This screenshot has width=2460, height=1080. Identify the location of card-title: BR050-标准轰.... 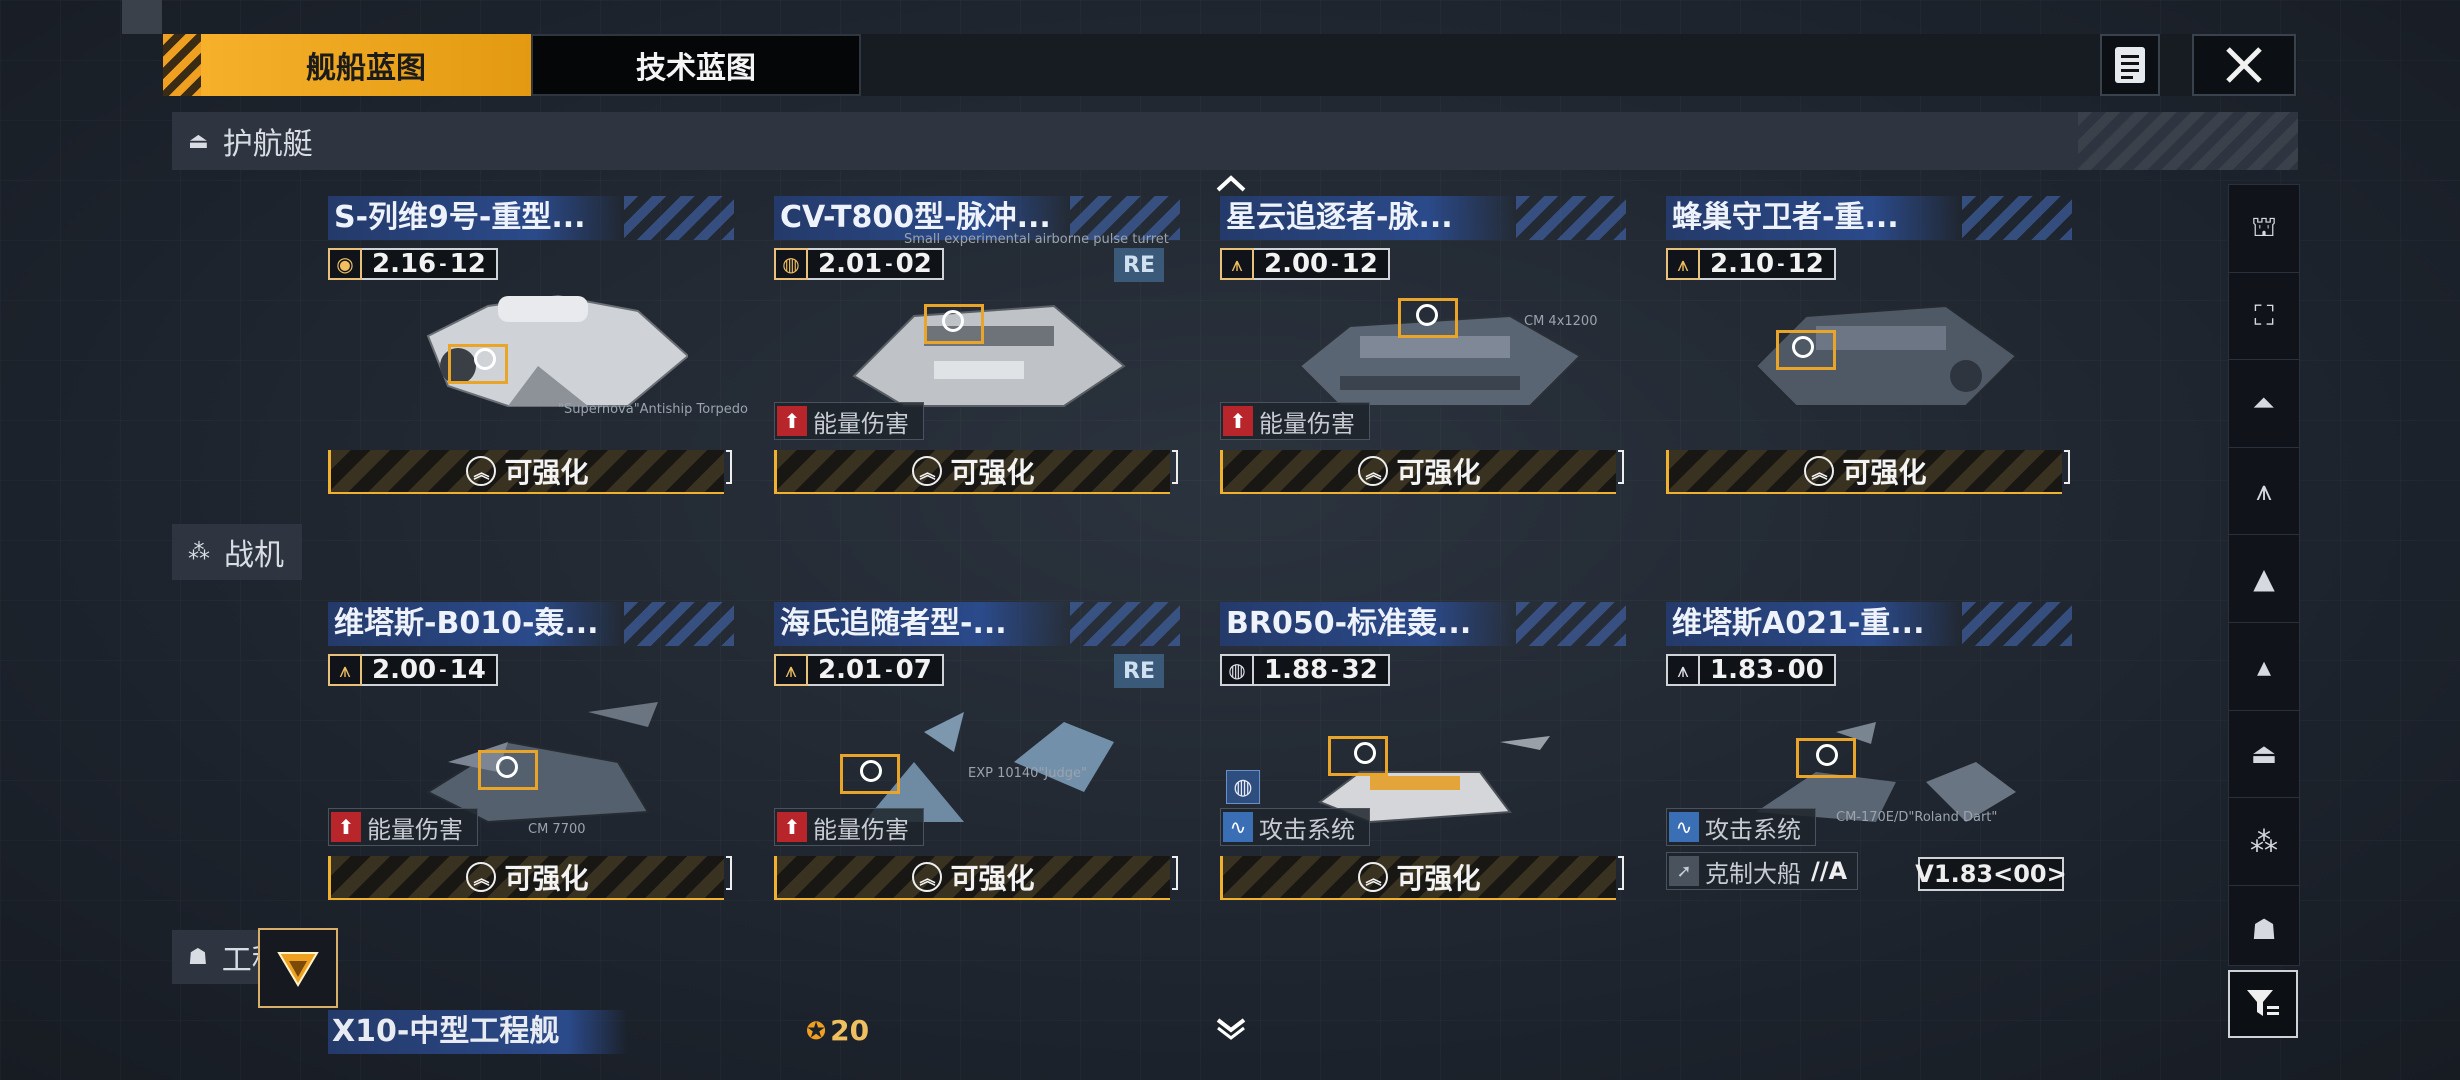
(1423, 624).